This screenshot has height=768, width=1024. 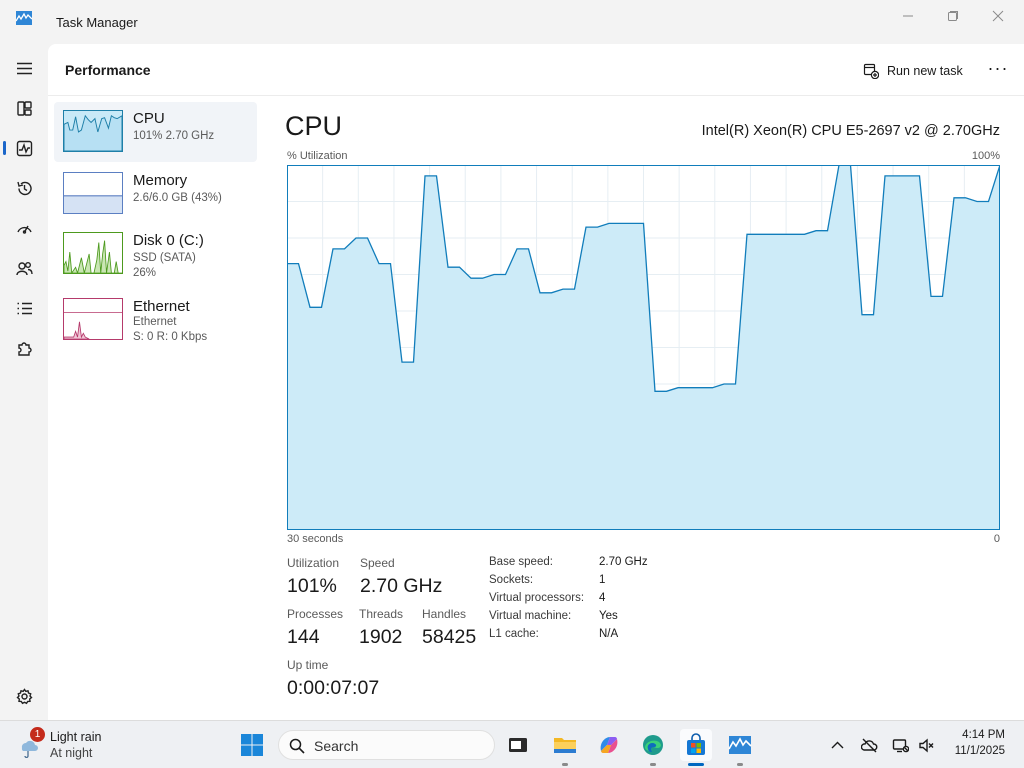 I want to click on base-speed-label: Base speed:, so click(x=521, y=562).